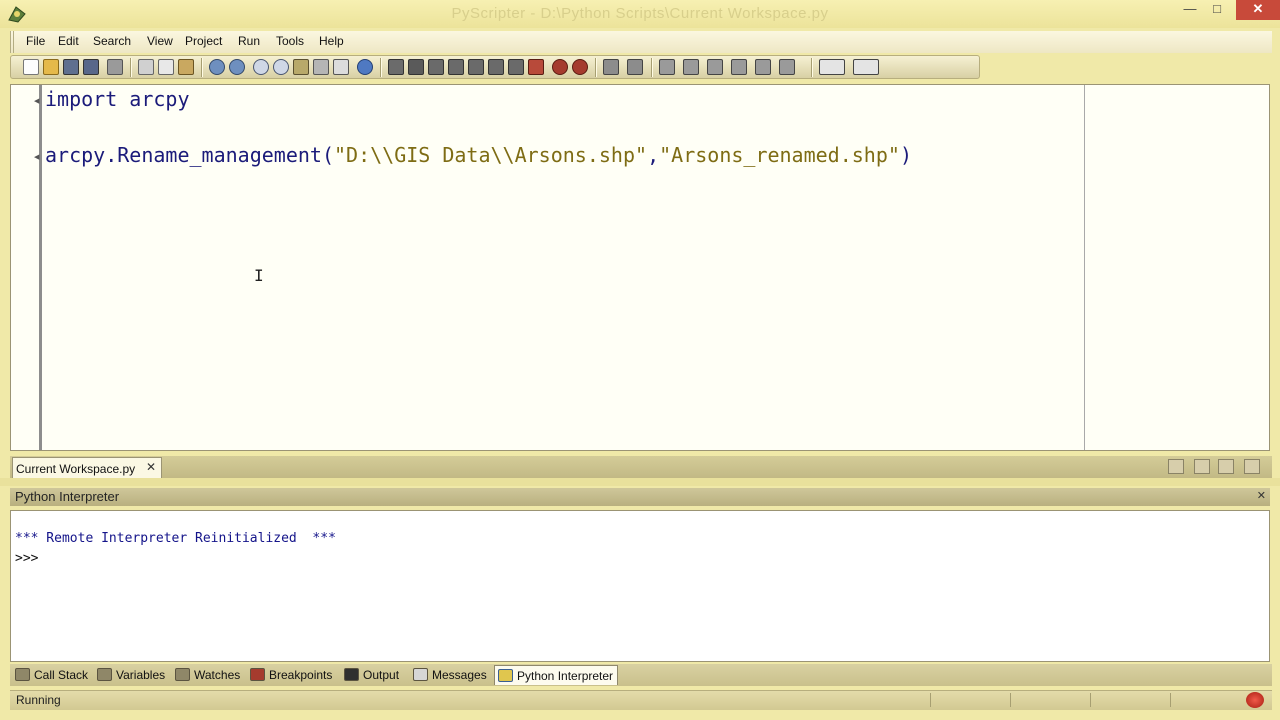  I want to click on find-next-icon, so click(281, 67).